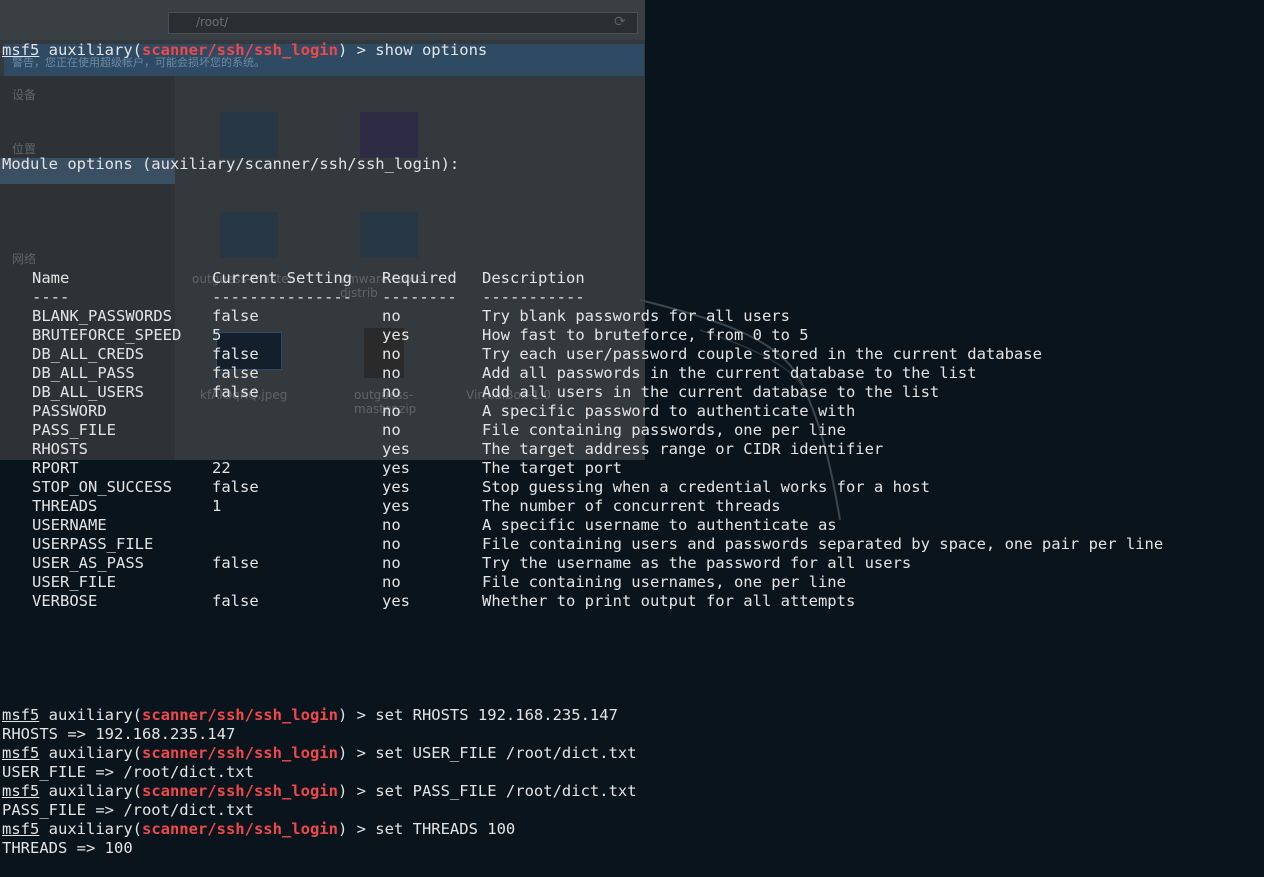 The image size is (1264, 877). Describe the element at coordinates (221, 468) in the screenshot. I see `option-current-setting: 22` at that location.